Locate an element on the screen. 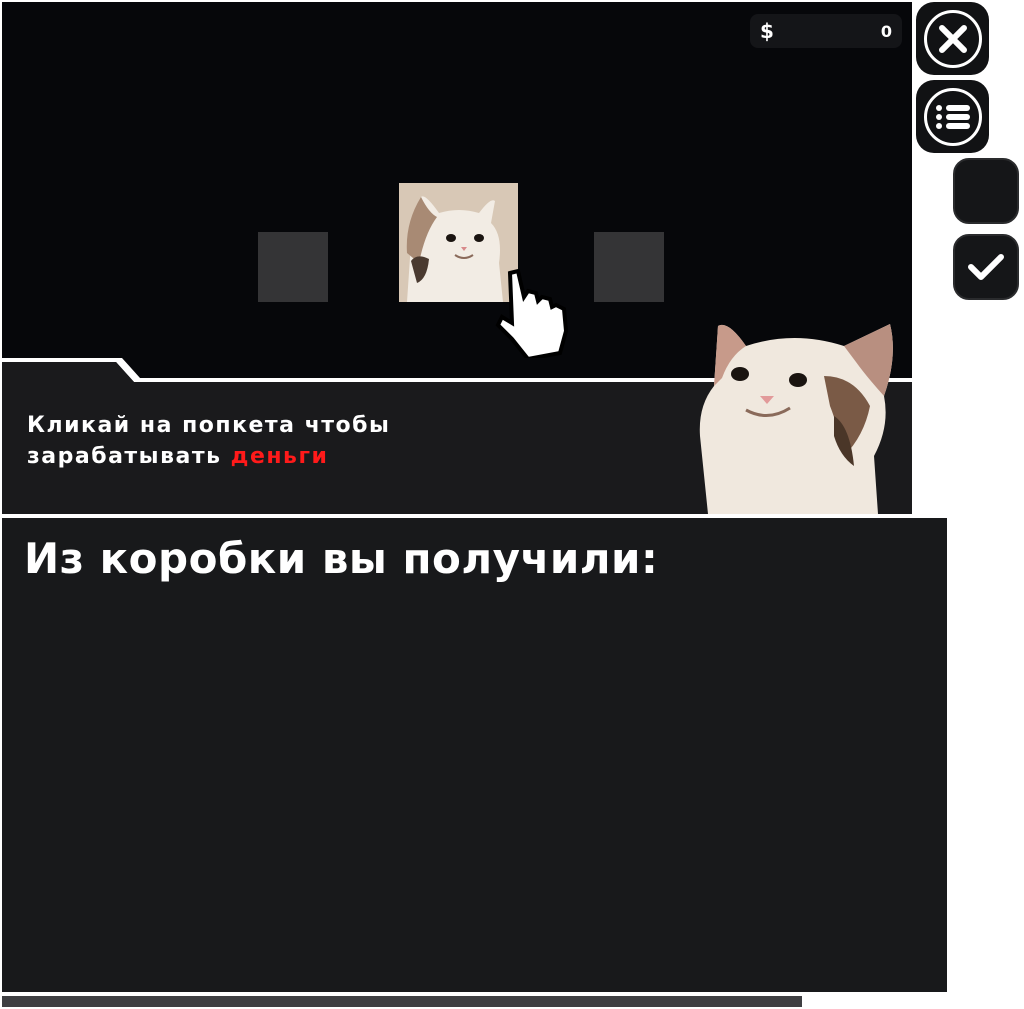 The image size is (1024, 1009). side-slot-left is located at coordinates (293, 267).